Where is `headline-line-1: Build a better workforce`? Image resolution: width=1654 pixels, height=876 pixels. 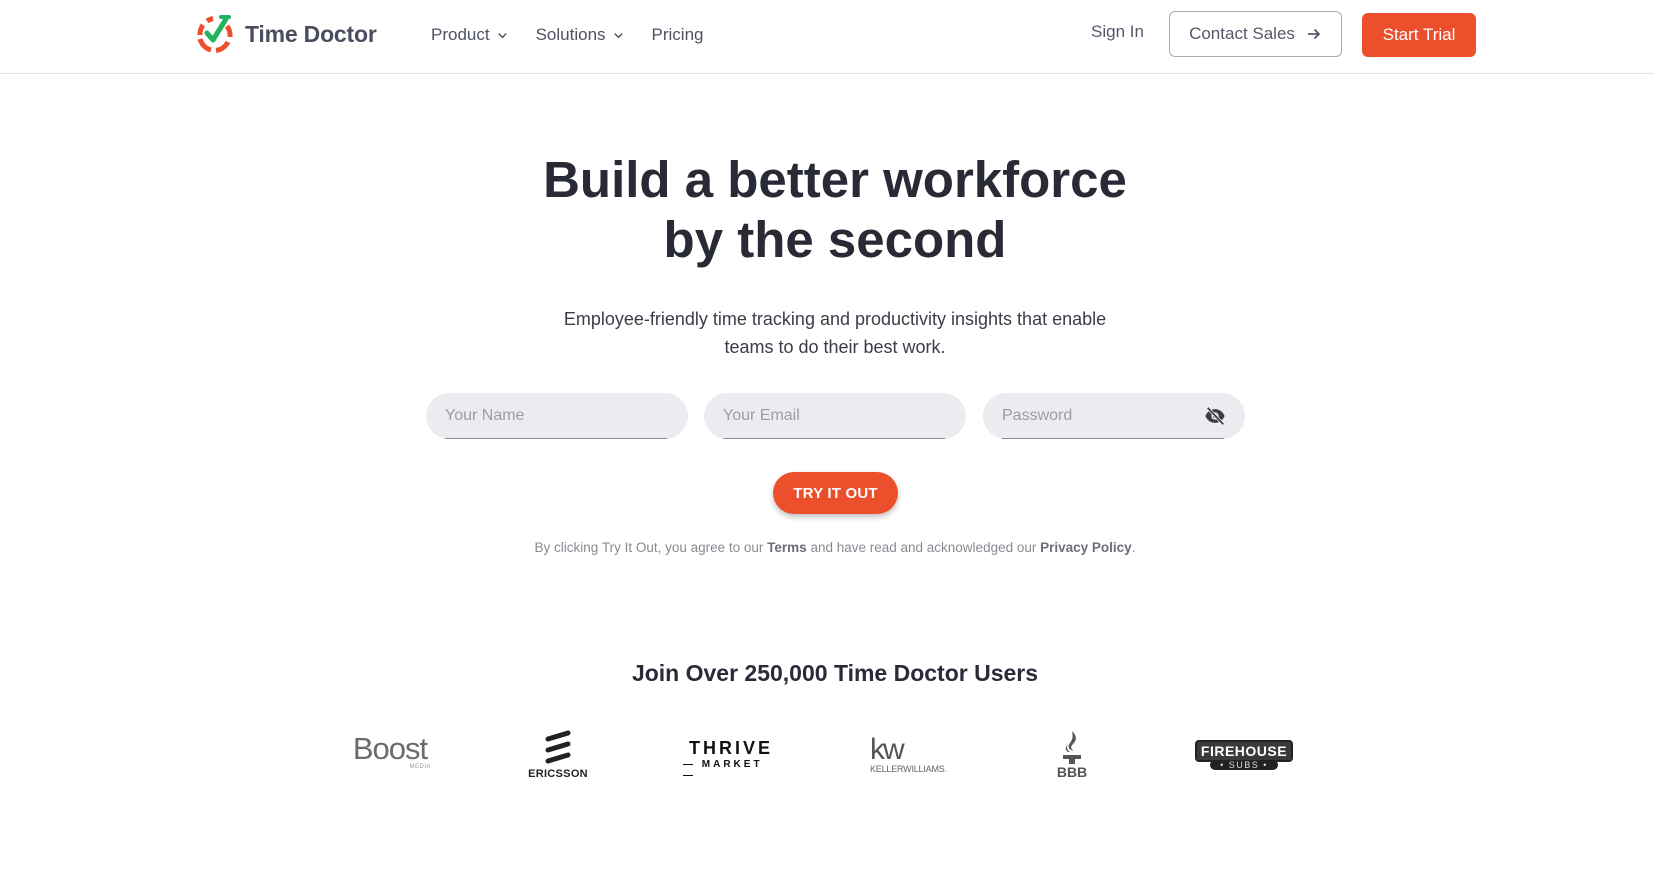 headline-line-1: Build a better workforce is located at coordinates (835, 179).